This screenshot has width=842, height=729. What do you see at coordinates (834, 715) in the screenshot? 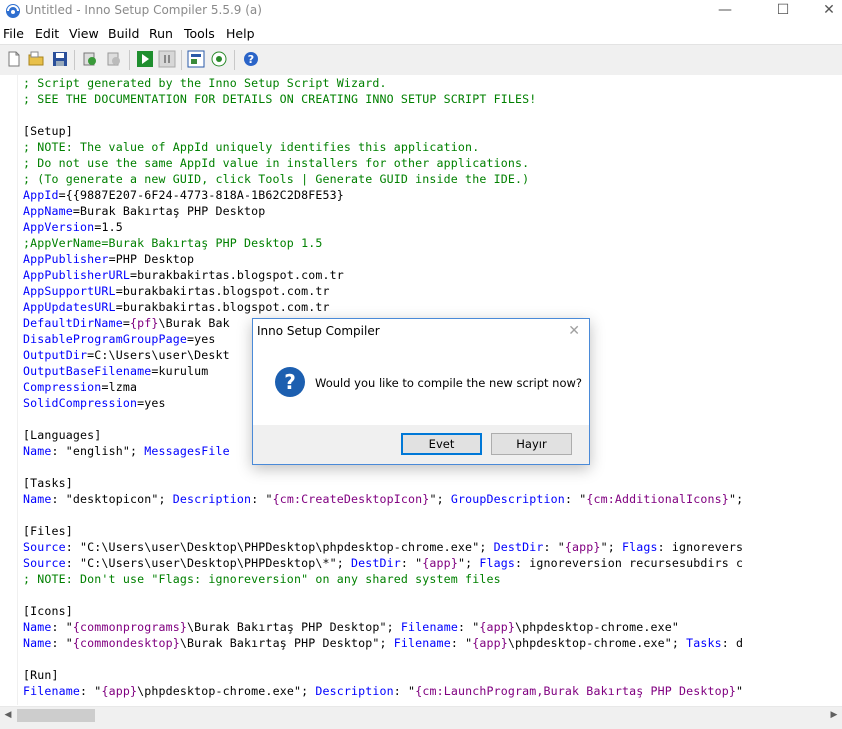
I see `scroll-right-icon: ▶` at bounding box center [834, 715].